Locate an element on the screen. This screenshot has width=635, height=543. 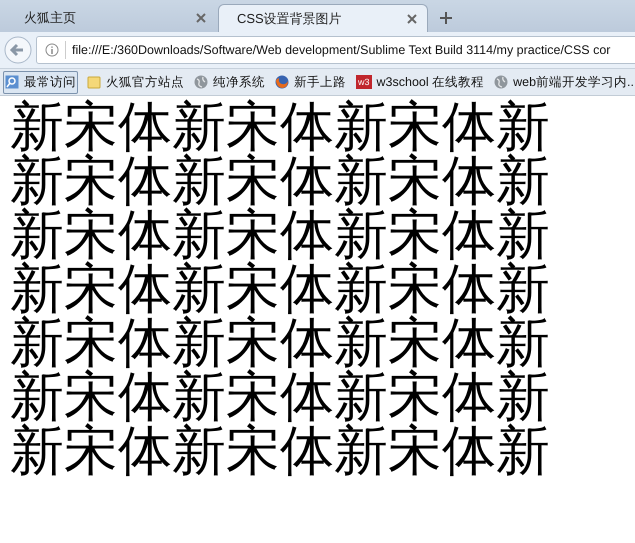
search-icon is located at coordinates (12, 82).